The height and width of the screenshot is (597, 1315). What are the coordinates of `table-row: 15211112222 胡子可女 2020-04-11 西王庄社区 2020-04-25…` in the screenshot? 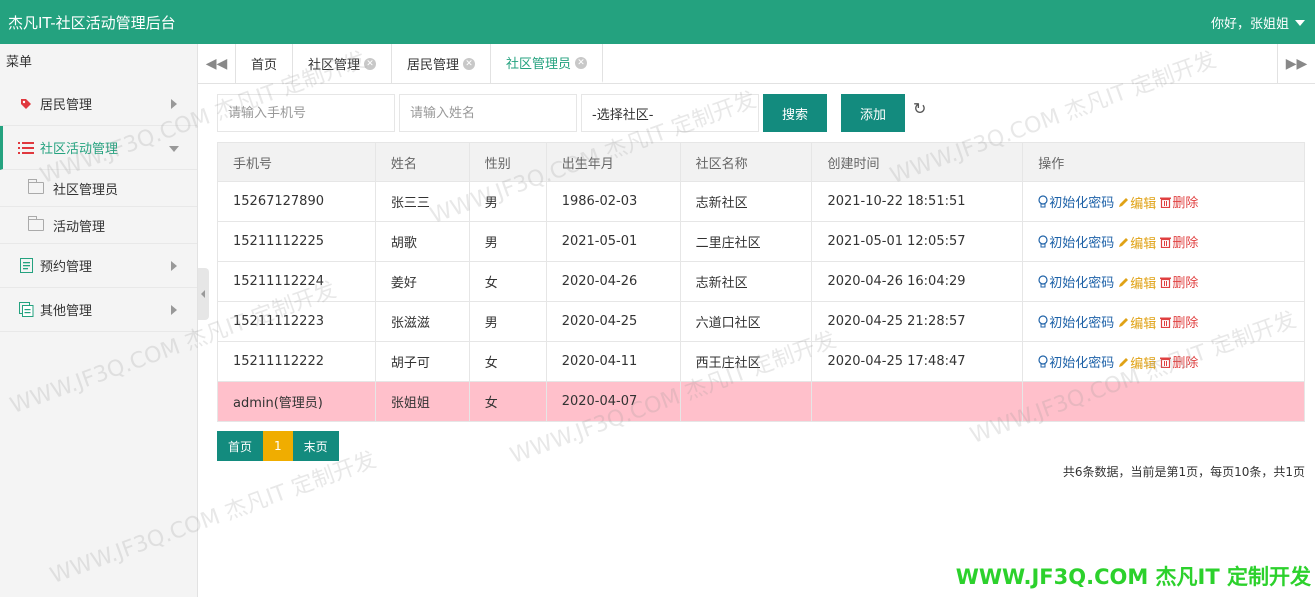 It's located at (761, 361).